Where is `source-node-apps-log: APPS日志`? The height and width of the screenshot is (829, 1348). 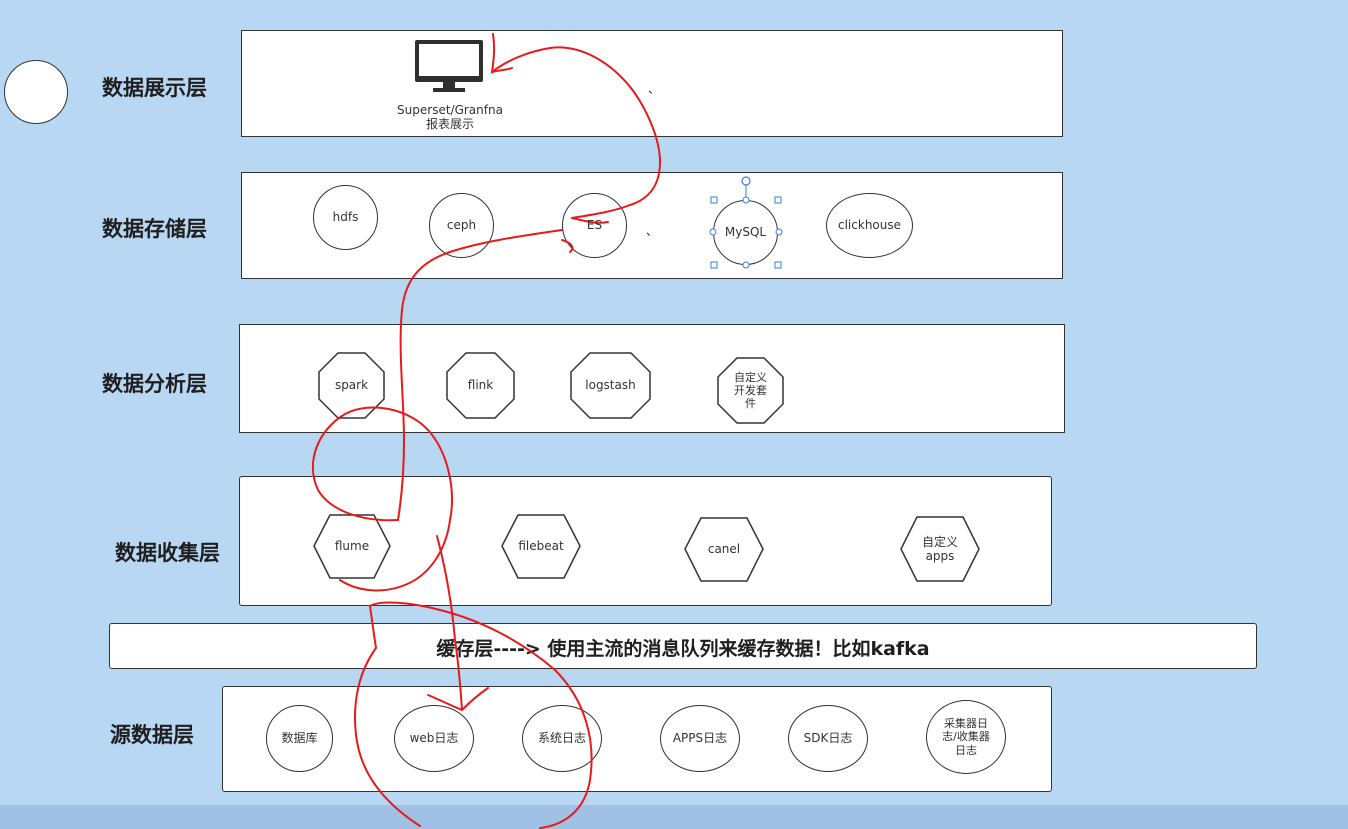 source-node-apps-log: APPS日志 is located at coordinates (700, 738).